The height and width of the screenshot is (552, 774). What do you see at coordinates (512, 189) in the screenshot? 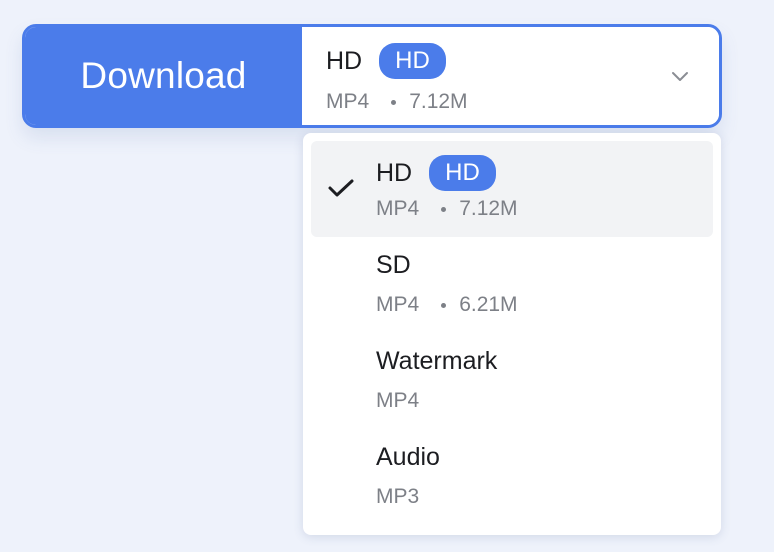
I see `menu-item-hd: HD HD MP4 7.12M` at bounding box center [512, 189].